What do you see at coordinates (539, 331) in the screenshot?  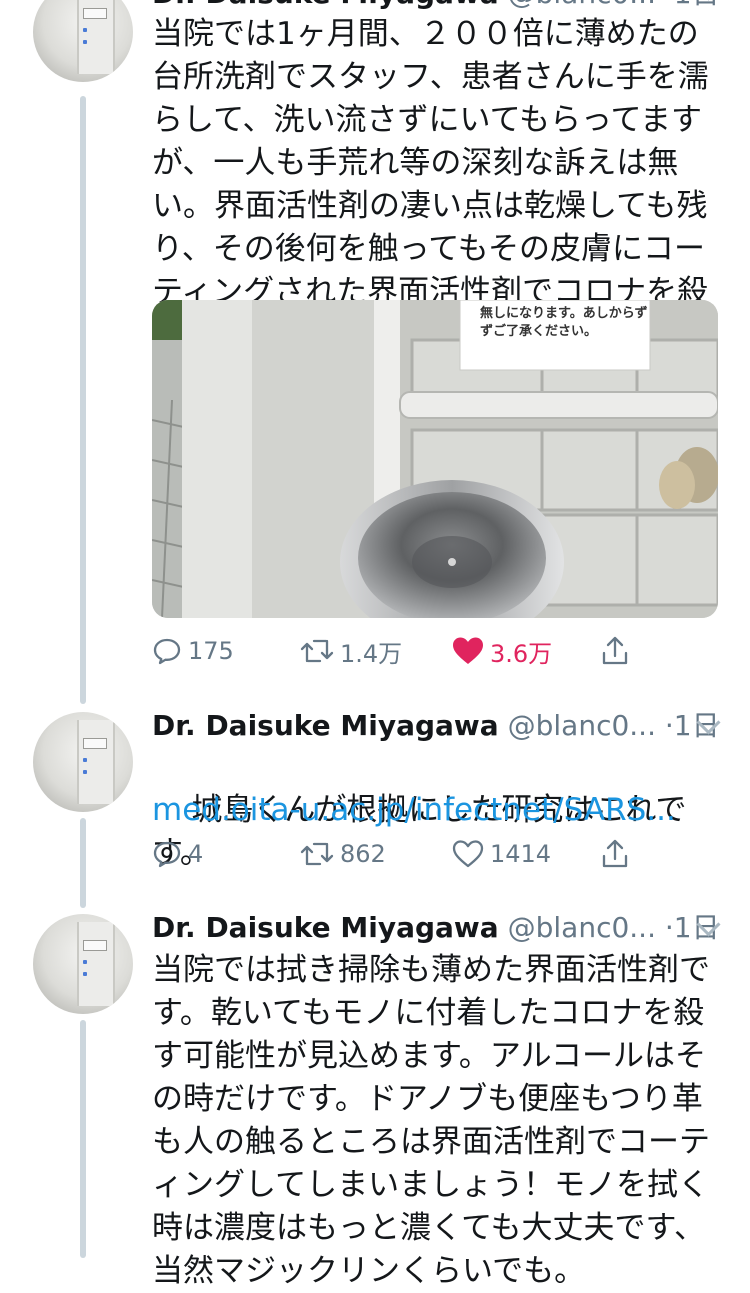 I see `notice-text-line2: ずご了承ください。` at bounding box center [539, 331].